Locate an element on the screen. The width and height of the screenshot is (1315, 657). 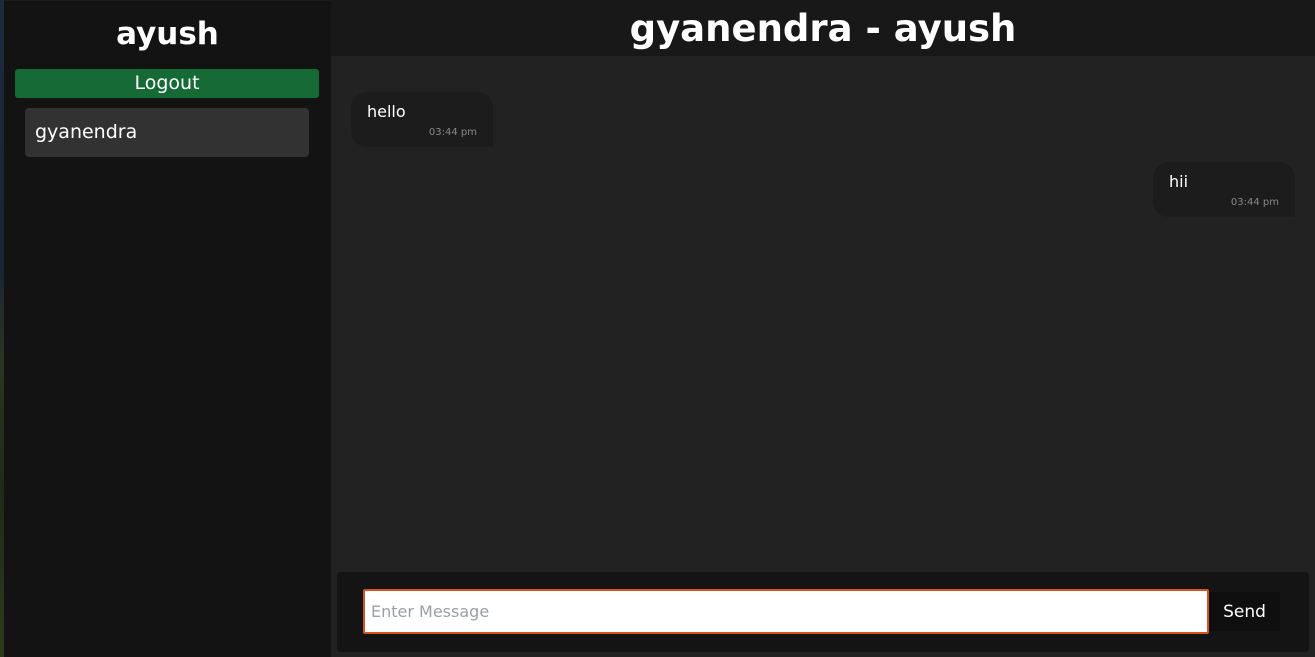
logout-button: Logout is located at coordinates (167, 83).